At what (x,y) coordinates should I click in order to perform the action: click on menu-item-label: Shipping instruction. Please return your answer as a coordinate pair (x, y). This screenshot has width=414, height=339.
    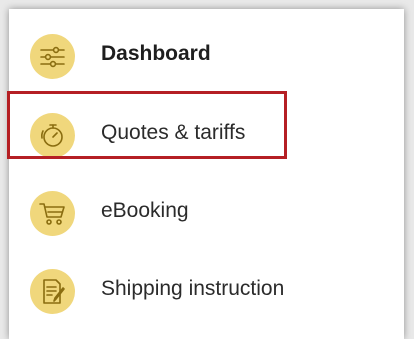
    Looking at the image, I should click on (193, 288).